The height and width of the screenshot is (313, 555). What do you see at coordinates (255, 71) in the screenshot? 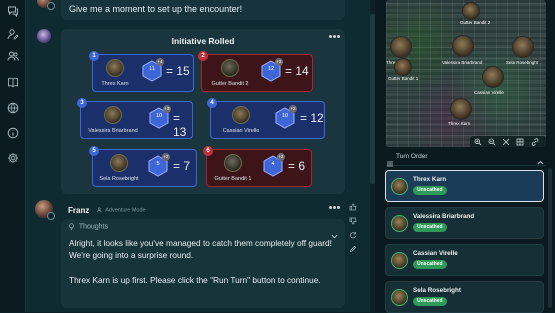
I see `initiative-roll-2: 2 Gutter Bandit 2 12 +2 = 14` at bounding box center [255, 71].